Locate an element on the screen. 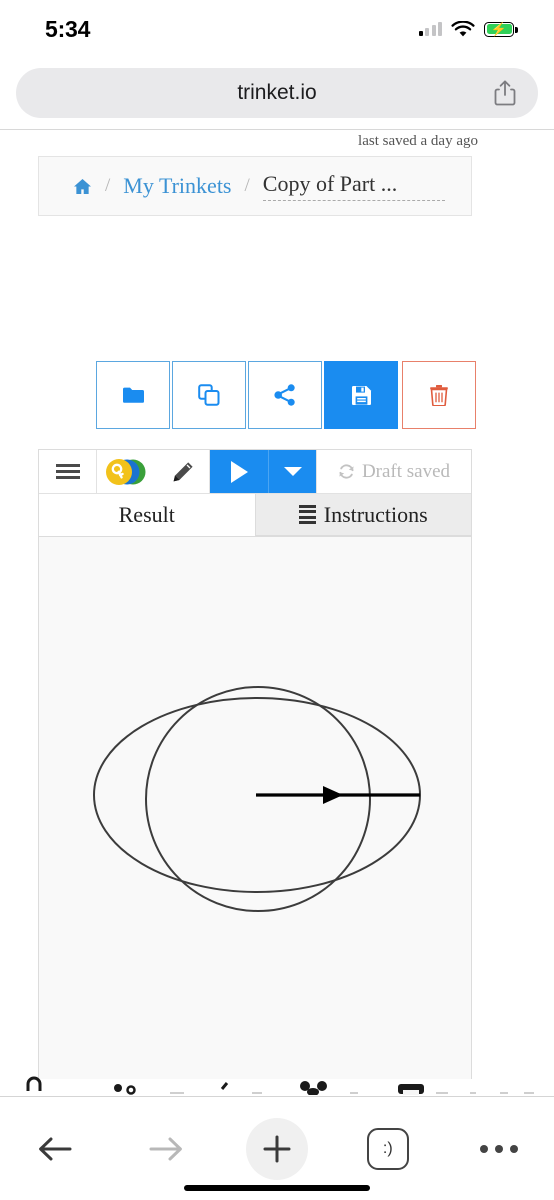 The image size is (554, 1200). more-button is located at coordinates (498, 1149).